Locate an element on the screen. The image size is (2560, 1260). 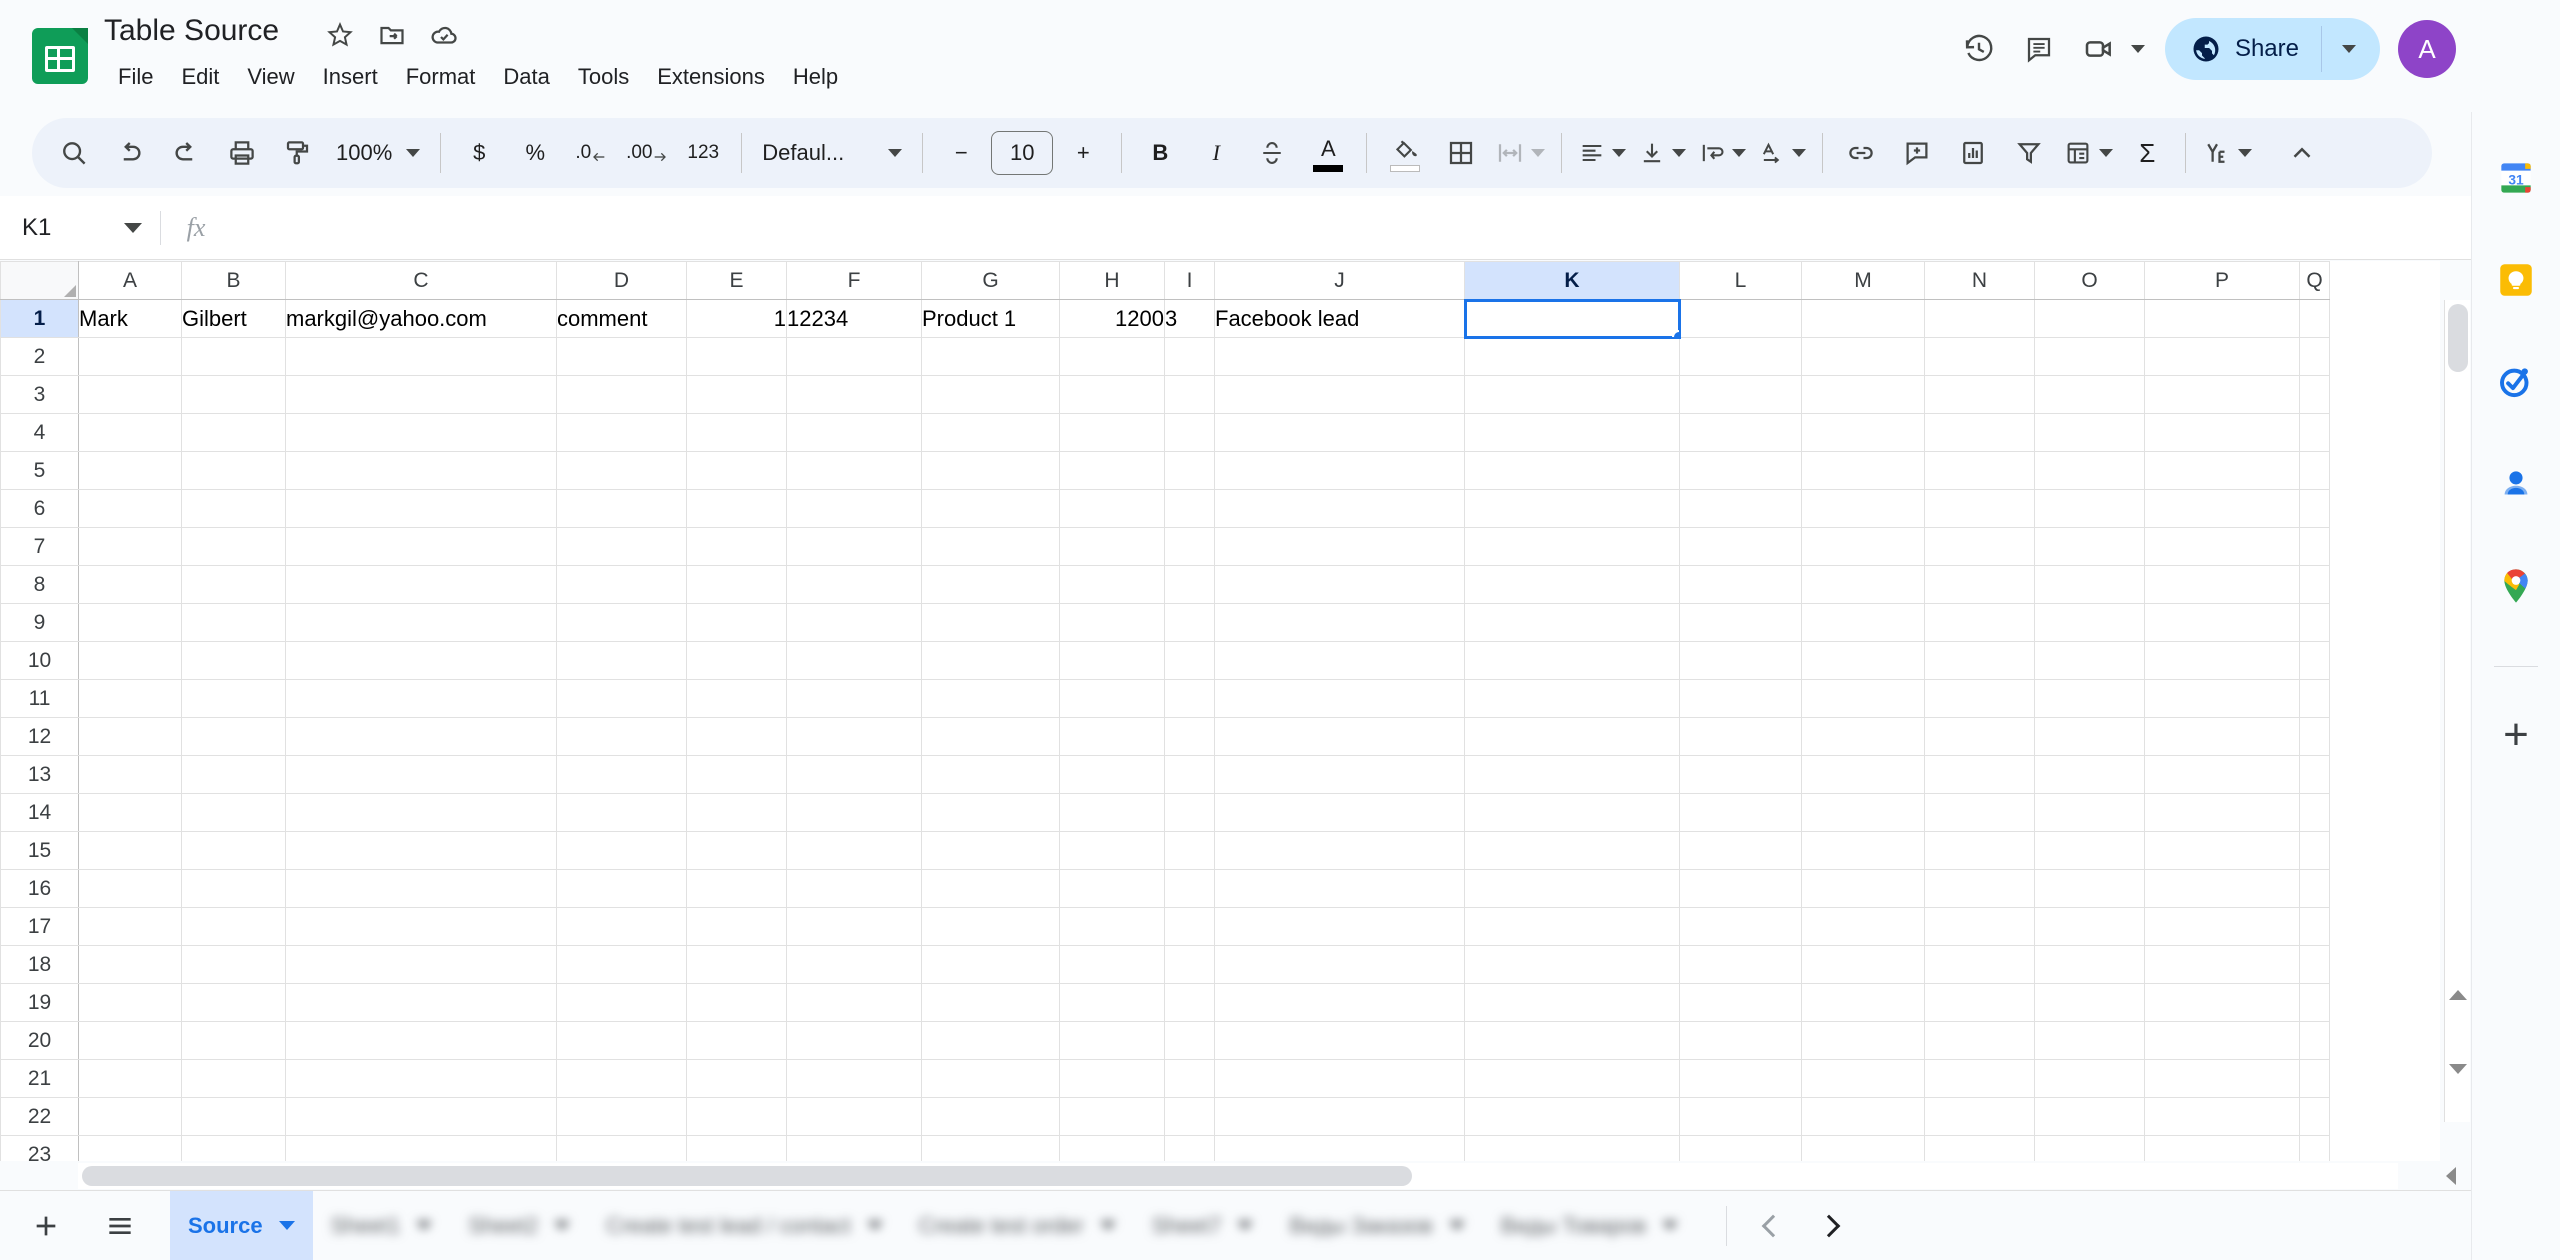
cell-C21 is located at coordinates (421, 1078).